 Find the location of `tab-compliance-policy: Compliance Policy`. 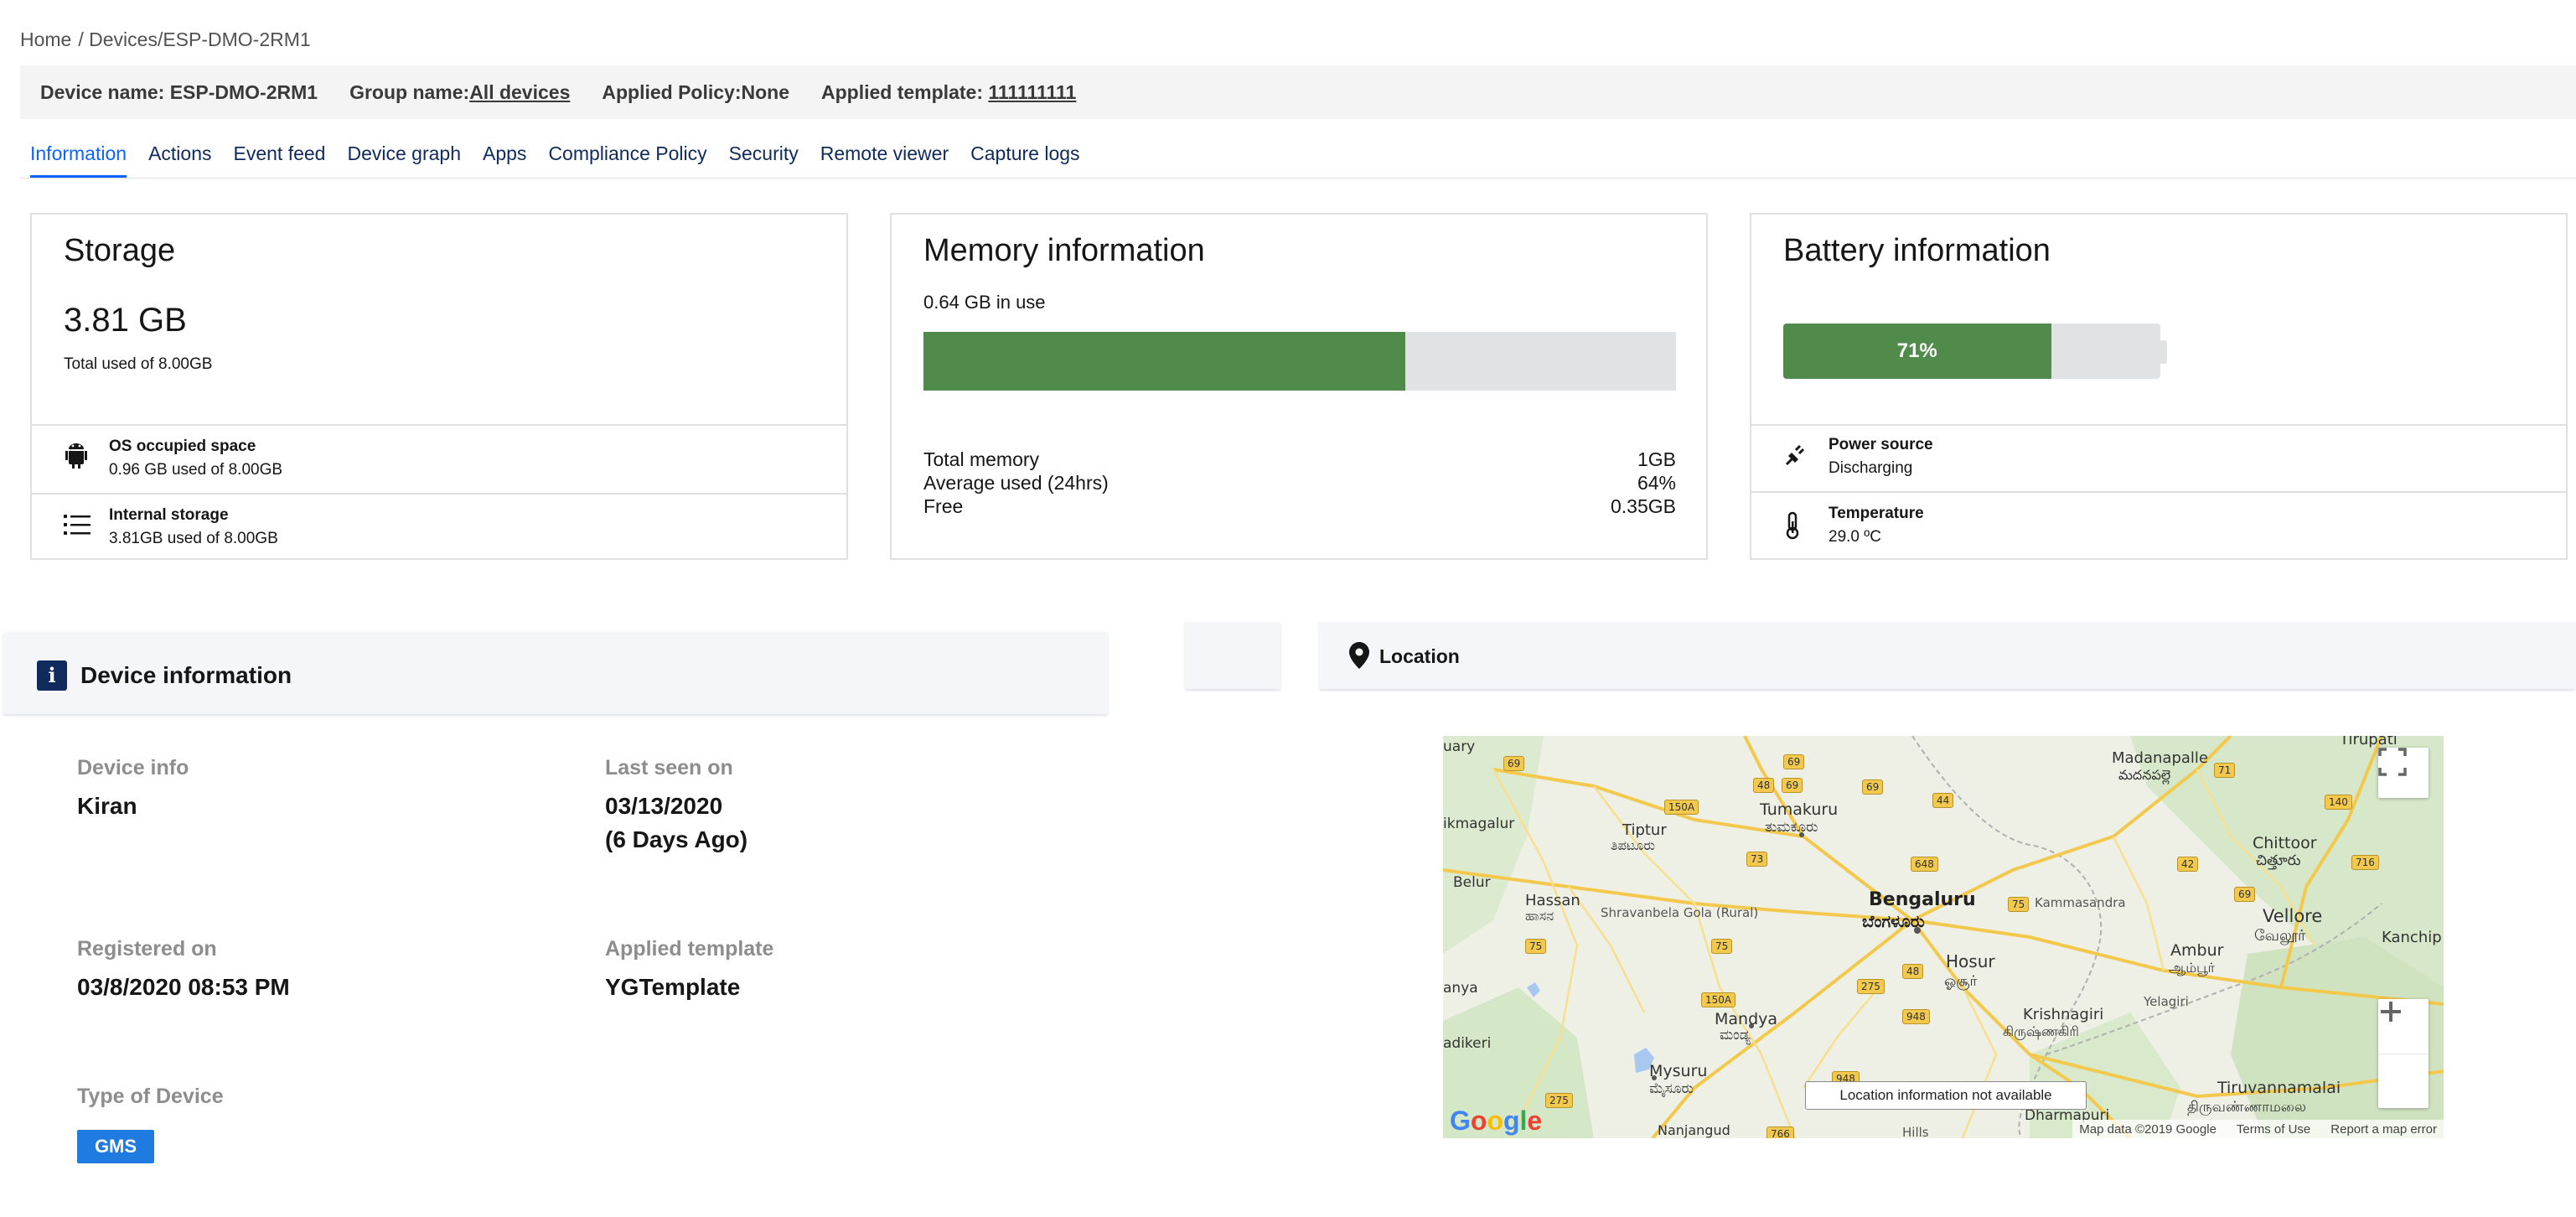

tab-compliance-policy: Compliance Policy is located at coordinates (627, 160).